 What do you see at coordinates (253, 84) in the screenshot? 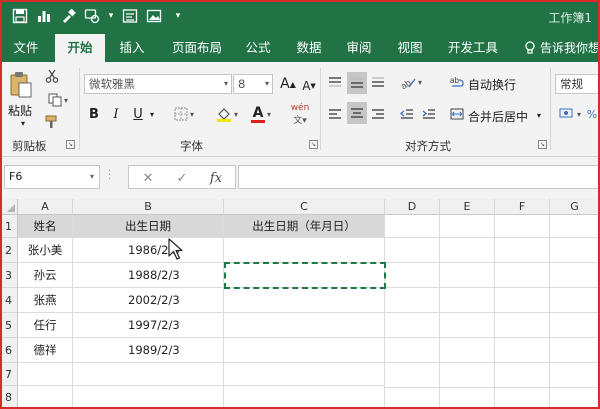
I see `font-size-select: 8 ▾` at bounding box center [253, 84].